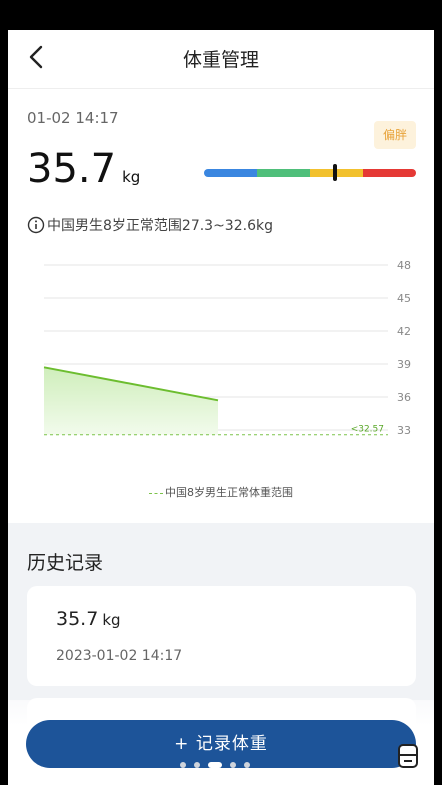  Describe the element at coordinates (73, 118) in the screenshot. I see `measurement-datetime: 01-02 14:17` at that location.